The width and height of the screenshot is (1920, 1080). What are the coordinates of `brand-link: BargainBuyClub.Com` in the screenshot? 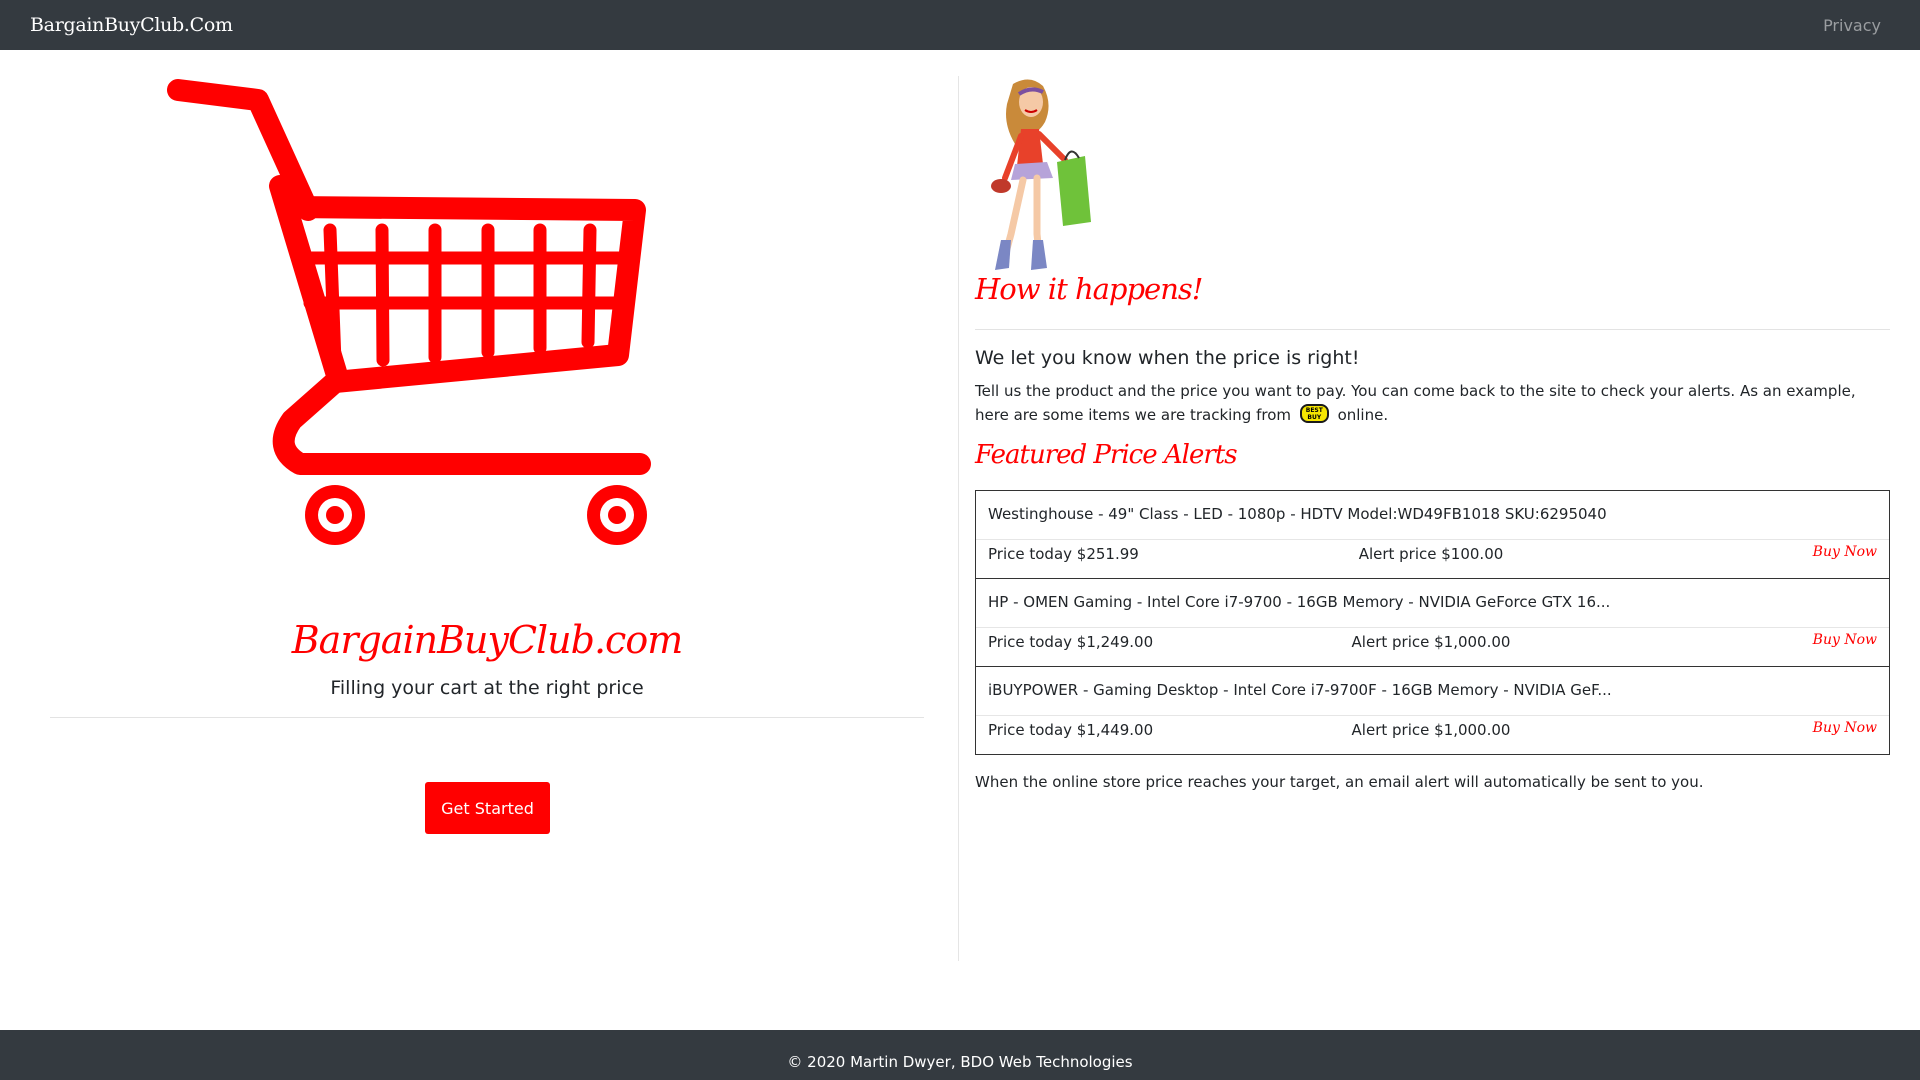 It's located at (131, 25).